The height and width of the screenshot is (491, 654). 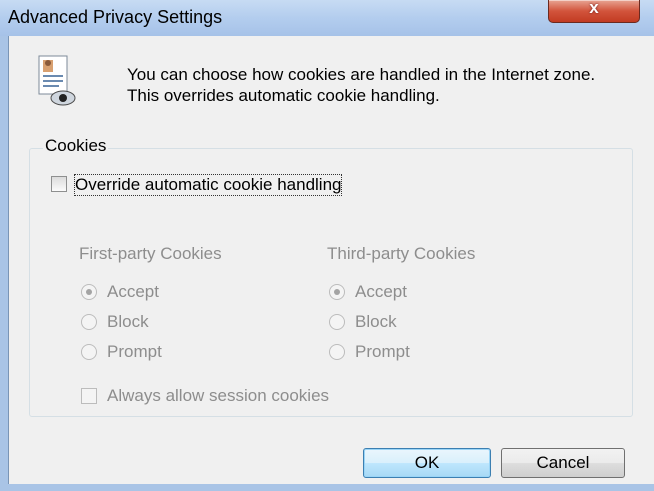 I want to click on session-cookies-label: Always allow session cookies, so click(x=218, y=396).